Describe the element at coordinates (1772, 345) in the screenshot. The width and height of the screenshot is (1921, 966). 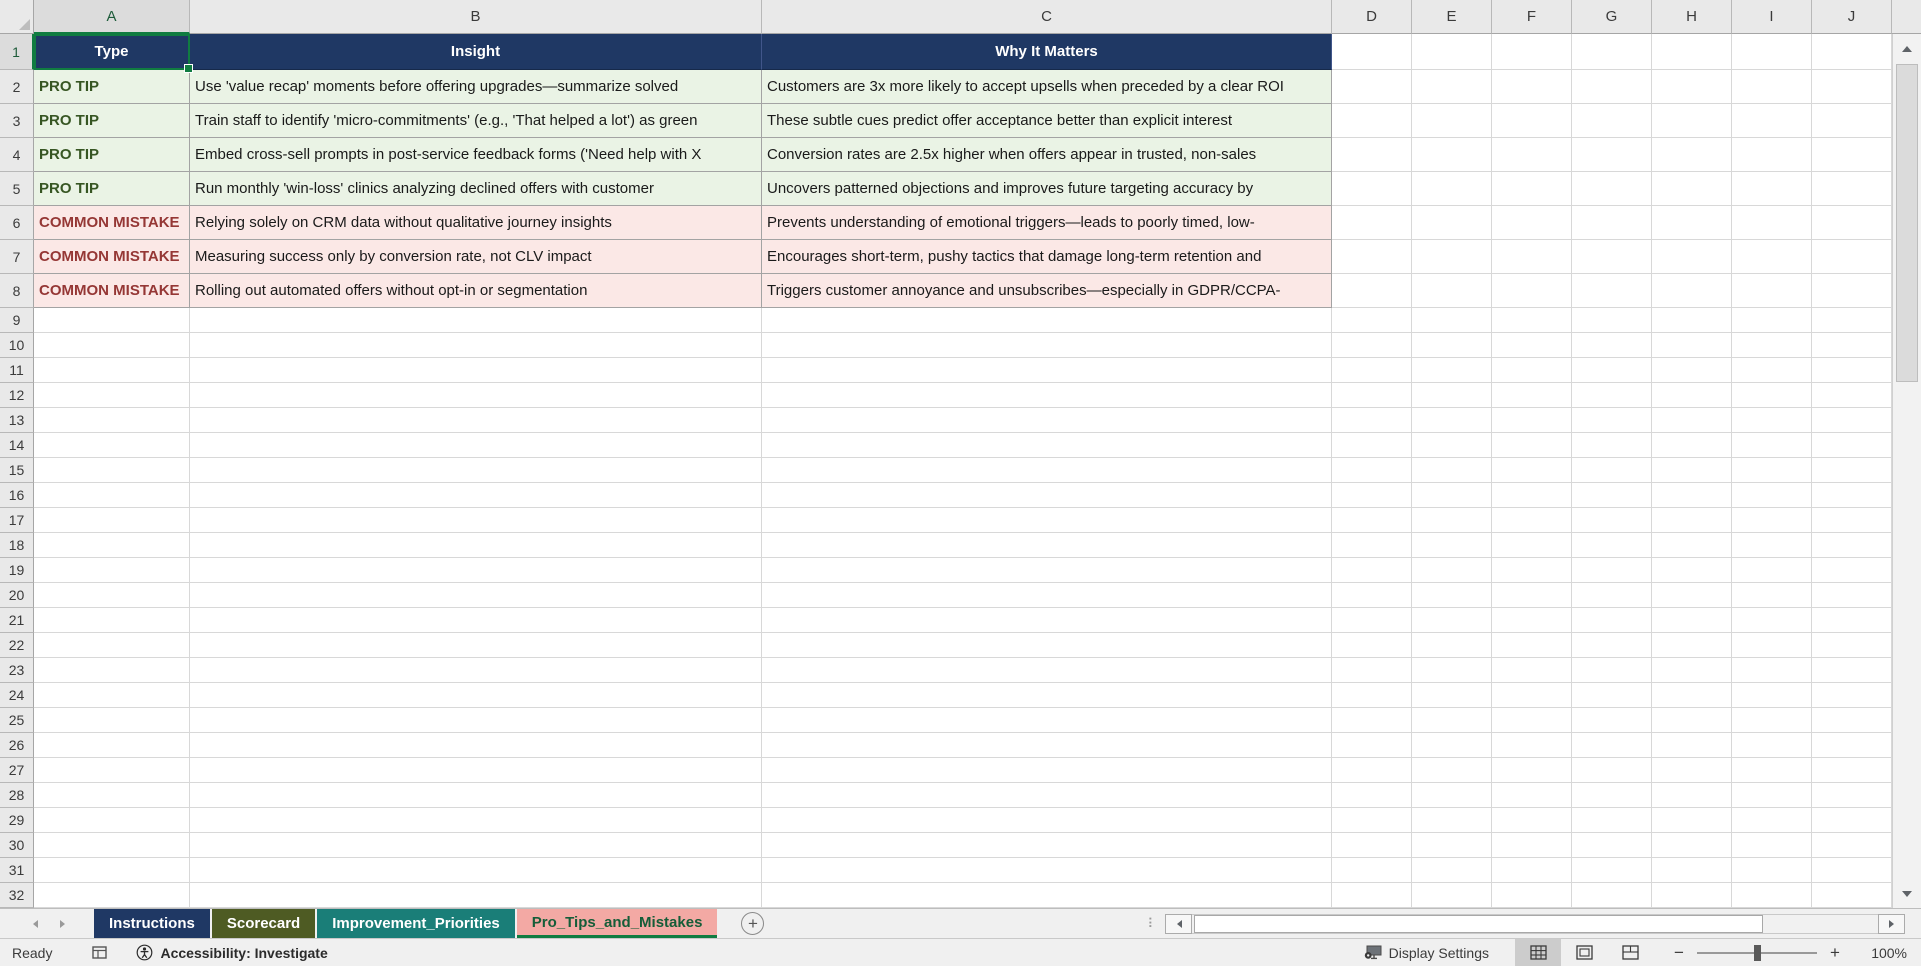
I see `cell-I10` at that location.